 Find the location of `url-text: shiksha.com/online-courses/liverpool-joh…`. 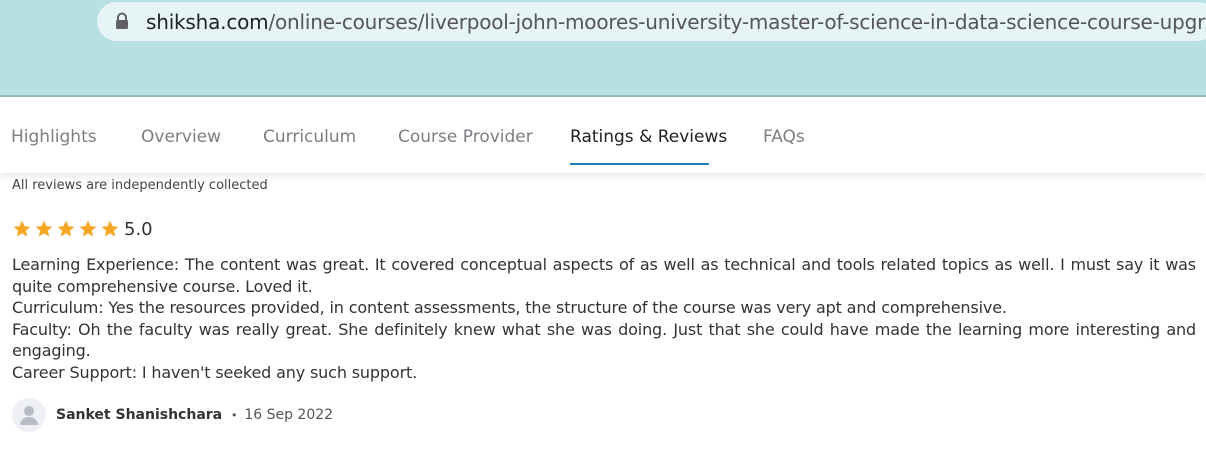

url-text: shiksha.com/online-courses/liverpool-joh… is located at coordinates (676, 22).